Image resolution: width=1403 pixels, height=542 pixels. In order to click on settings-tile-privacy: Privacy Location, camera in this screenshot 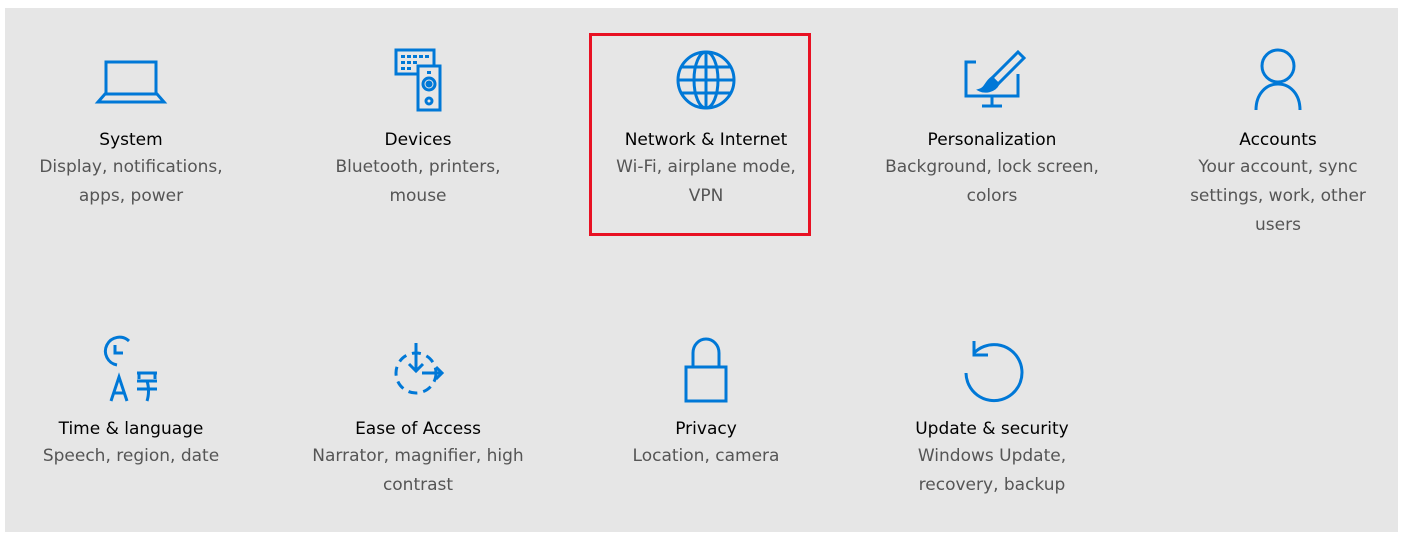, I will do `click(706, 400)`.